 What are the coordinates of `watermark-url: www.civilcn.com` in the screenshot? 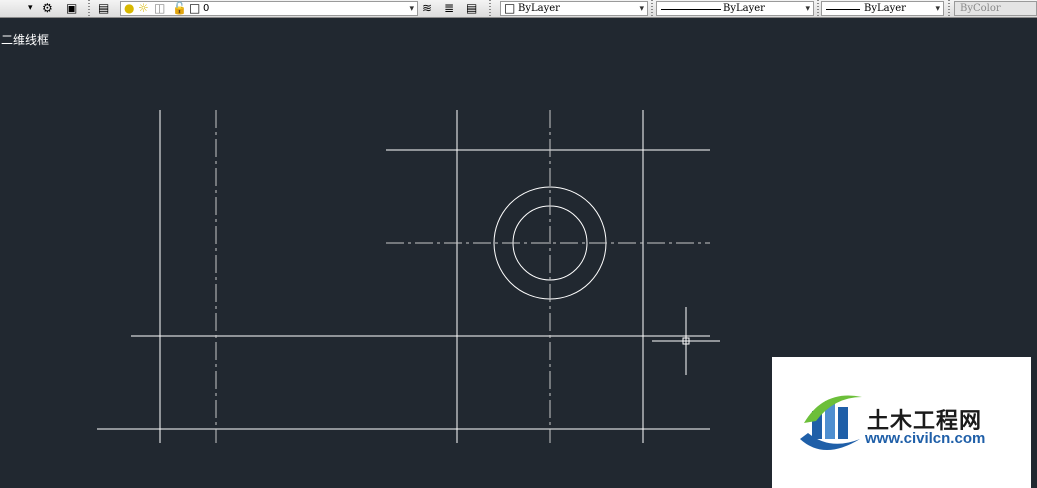 It's located at (925, 438).